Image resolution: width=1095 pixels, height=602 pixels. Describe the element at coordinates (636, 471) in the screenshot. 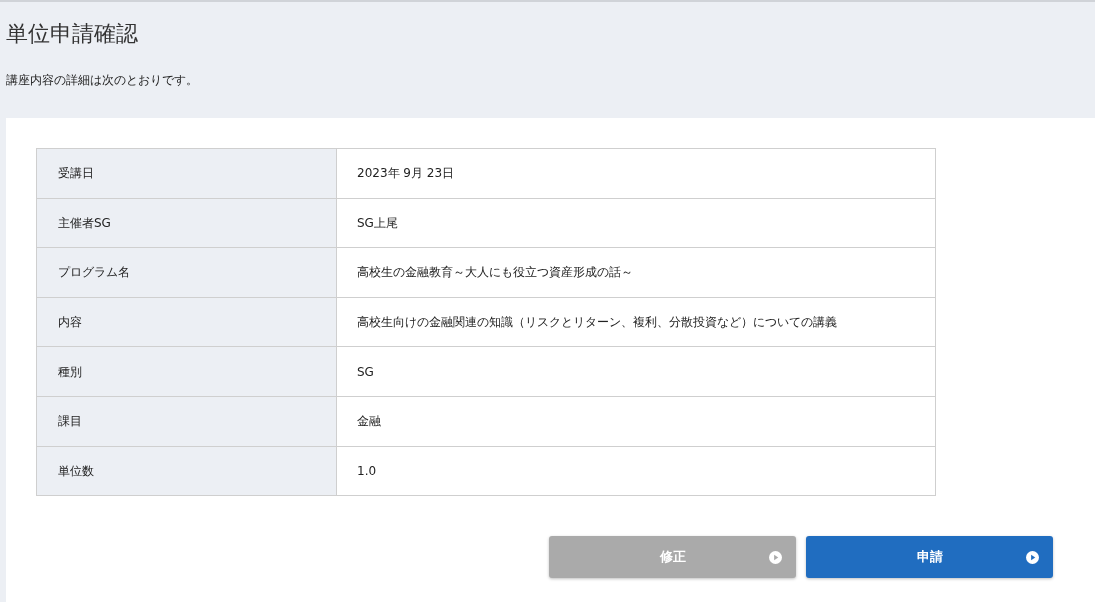

I see `field-value: 1.0` at that location.